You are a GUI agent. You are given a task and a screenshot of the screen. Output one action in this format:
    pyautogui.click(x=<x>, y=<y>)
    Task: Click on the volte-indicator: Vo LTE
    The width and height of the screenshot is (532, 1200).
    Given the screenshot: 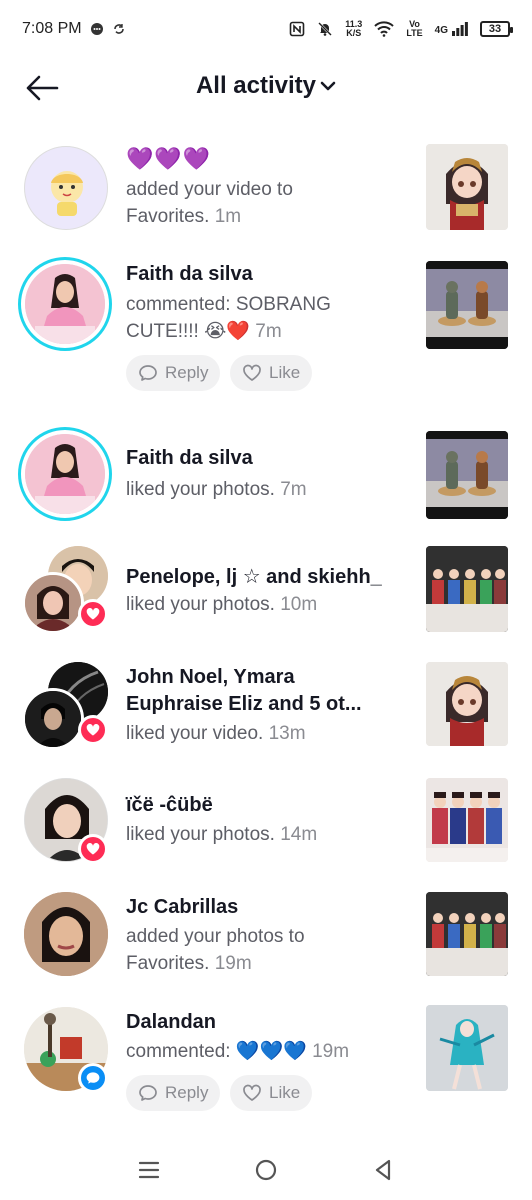 What is the action you would take?
    pyautogui.click(x=414, y=29)
    